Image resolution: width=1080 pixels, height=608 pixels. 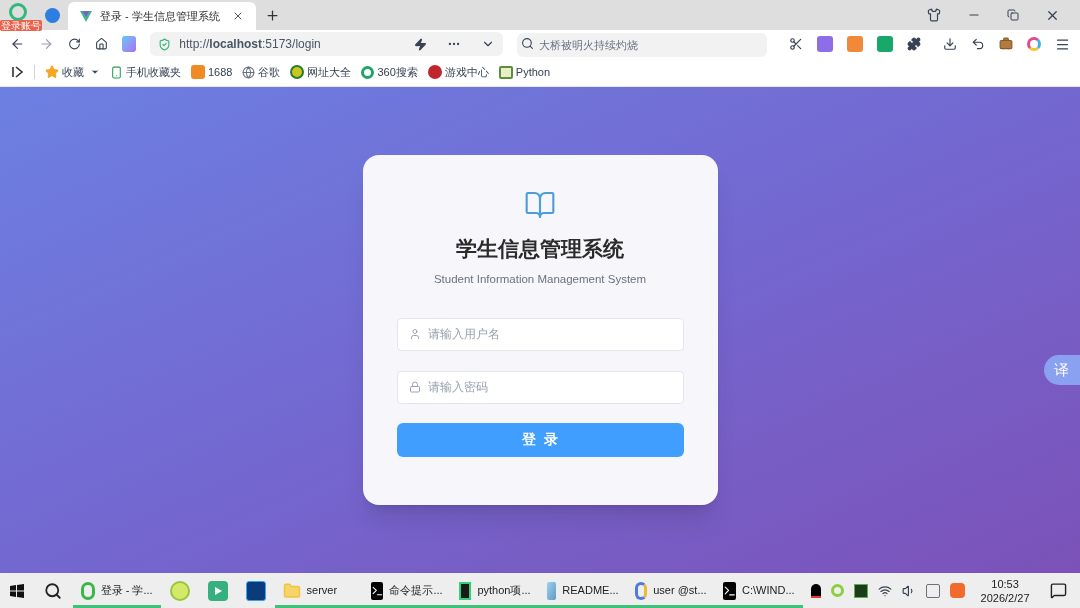 I want to click on scissors-icon, so click(x=796, y=44).